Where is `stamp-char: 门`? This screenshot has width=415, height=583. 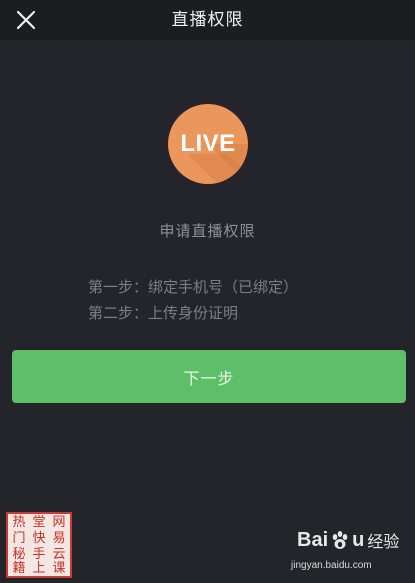
stamp-char: 门 is located at coordinates (19, 538).